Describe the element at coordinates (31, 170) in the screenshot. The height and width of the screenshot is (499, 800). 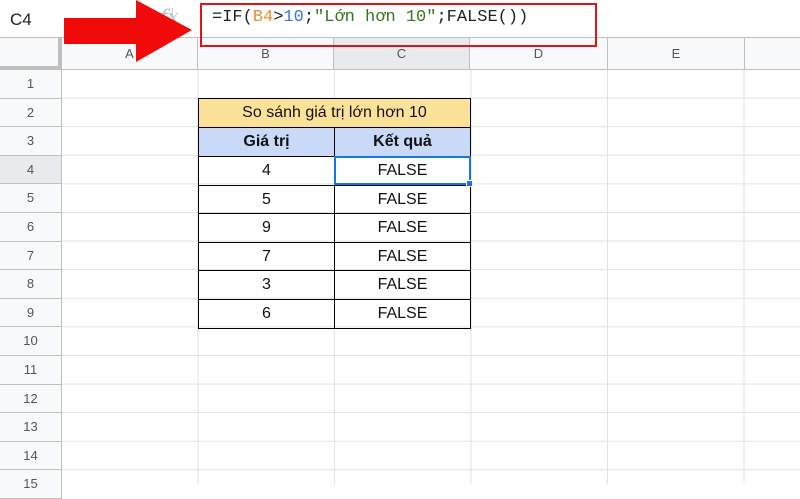
I see `row-header-4: 4` at that location.